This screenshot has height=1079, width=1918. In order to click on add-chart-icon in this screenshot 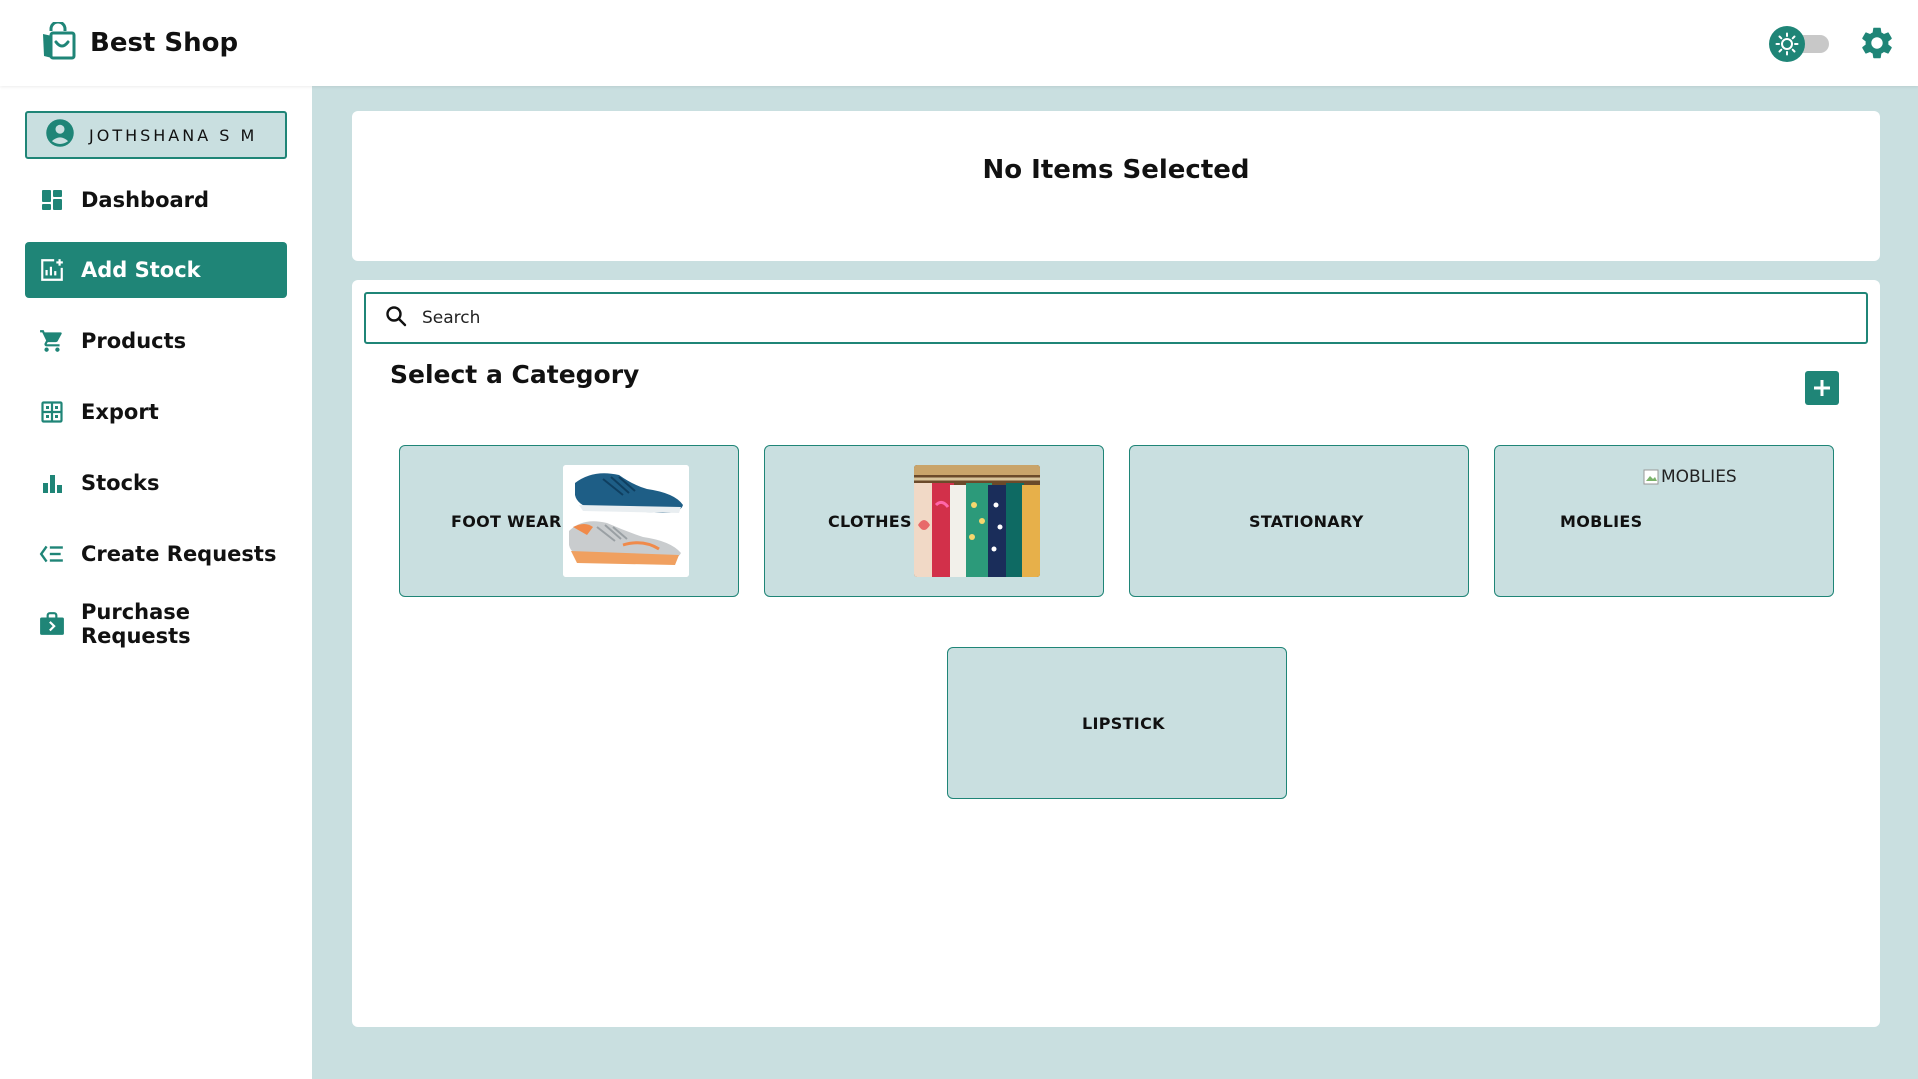, I will do `click(52, 270)`.